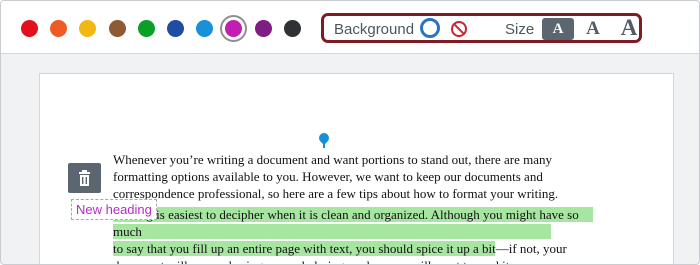  Describe the element at coordinates (558, 29) in the screenshot. I see `size-small-button: A` at that location.